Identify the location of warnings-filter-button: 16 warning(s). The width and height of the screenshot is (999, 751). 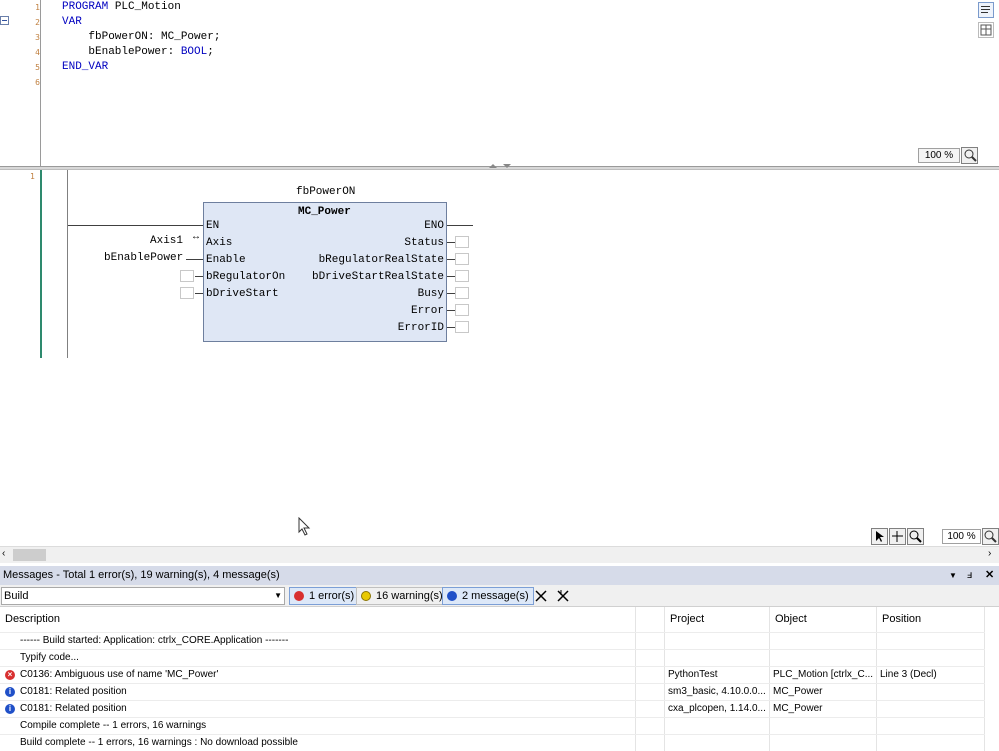
(402, 596).